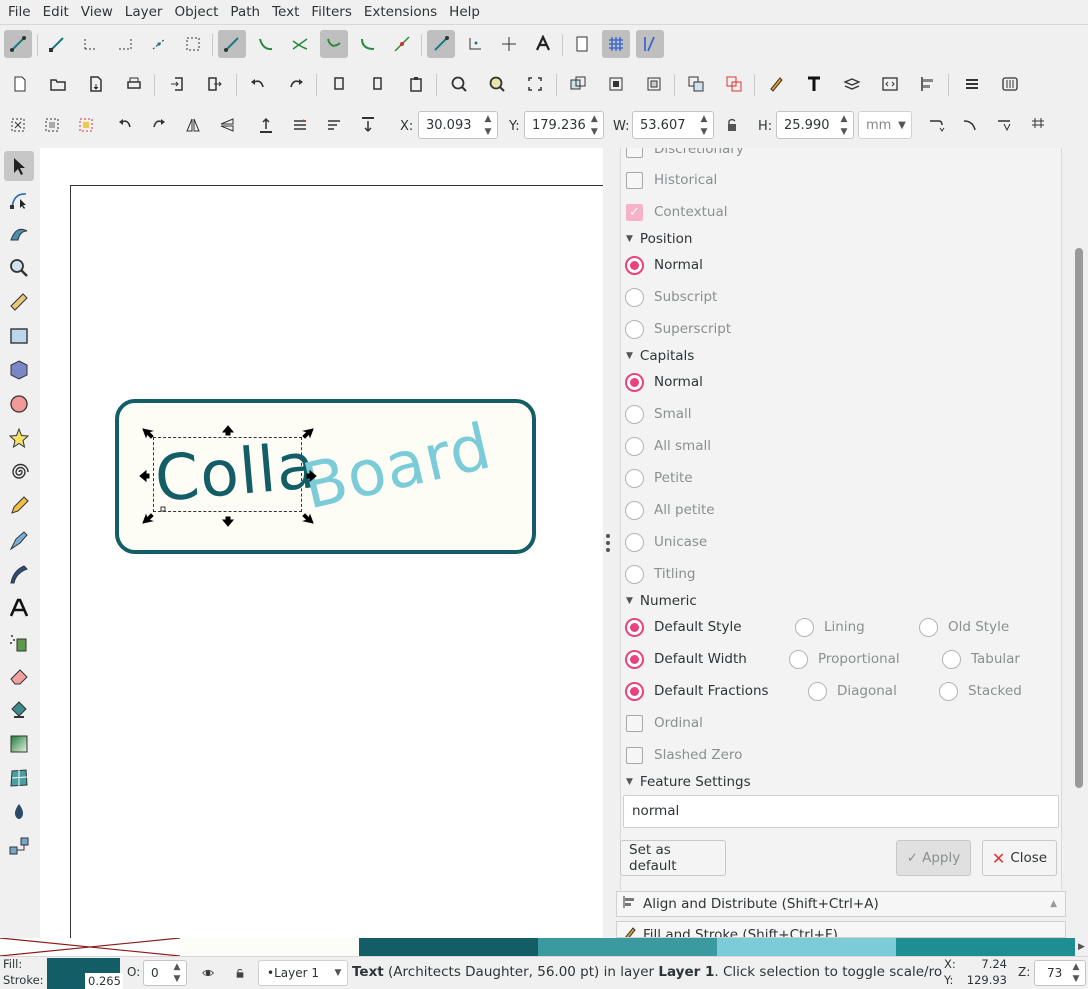  What do you see at coordinates (97, 12) in the screenshot?
I see `menu-view: View` at bounding box center [97, 12].